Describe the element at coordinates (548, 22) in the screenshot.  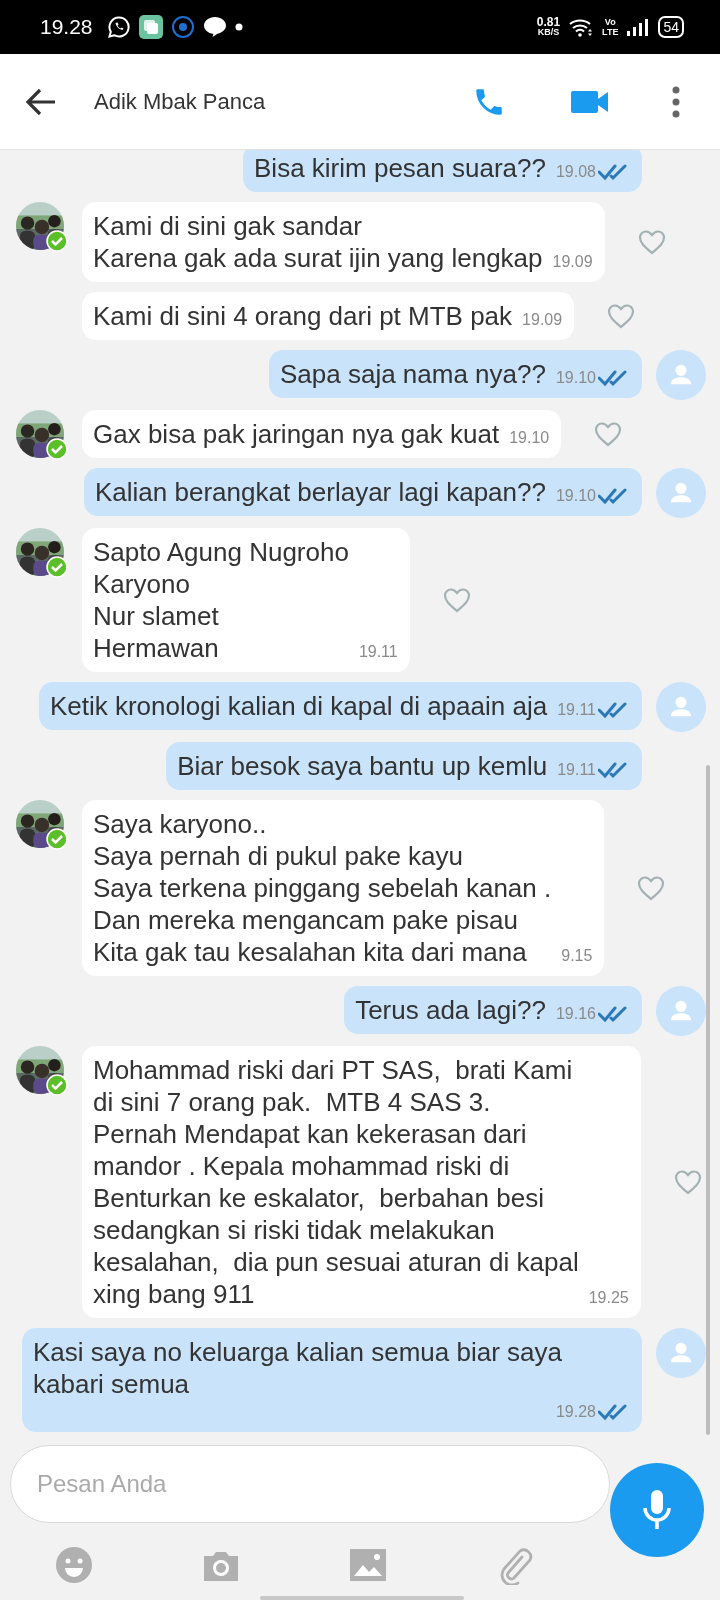
I see `network-speed: 0.81` at that location.